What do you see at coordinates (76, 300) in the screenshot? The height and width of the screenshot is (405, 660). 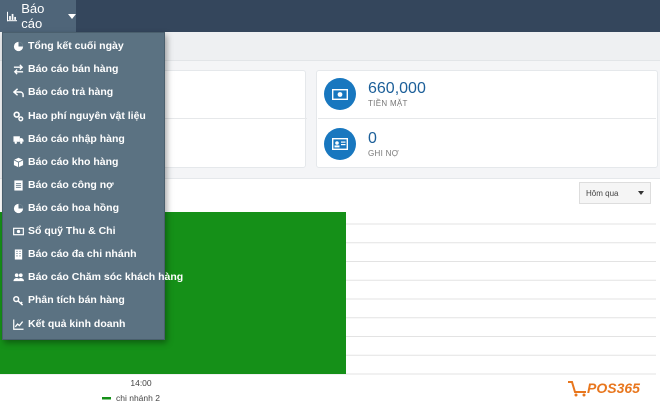 I see `menu-item-label: Phân tích bán hàng` at bounding box center [76, 300].